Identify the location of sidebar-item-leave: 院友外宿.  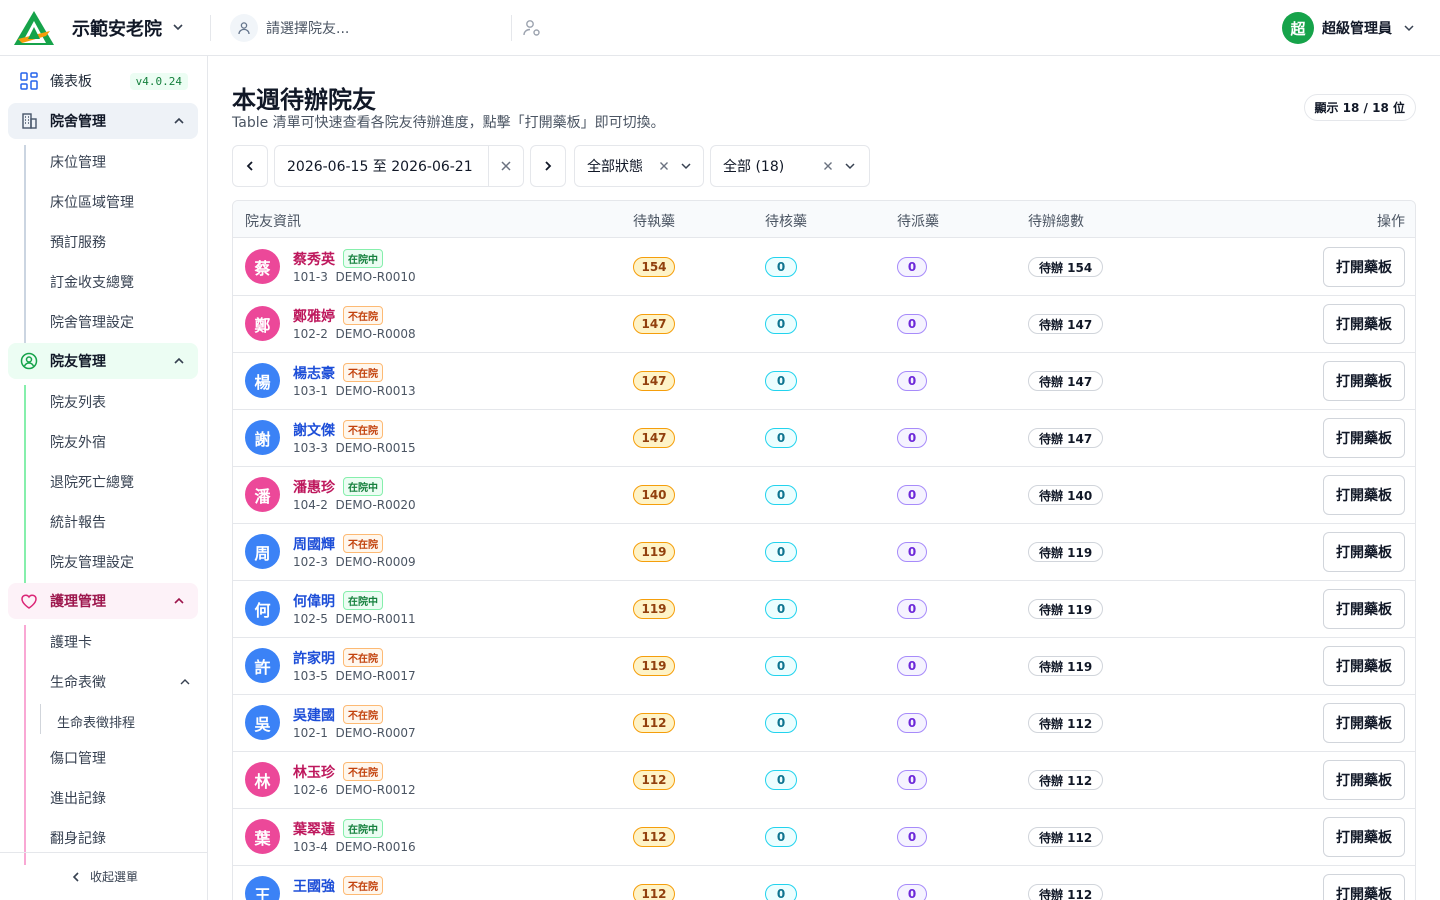
(78, 442).